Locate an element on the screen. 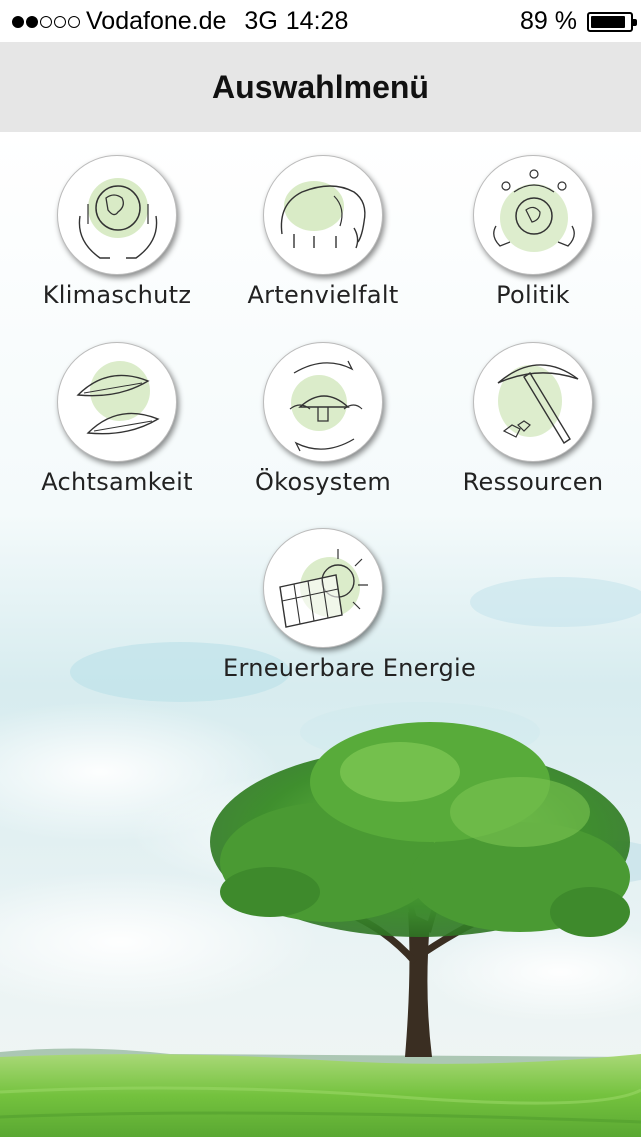  page-title: Auswahlmenü is located at coordinates (320, 86).